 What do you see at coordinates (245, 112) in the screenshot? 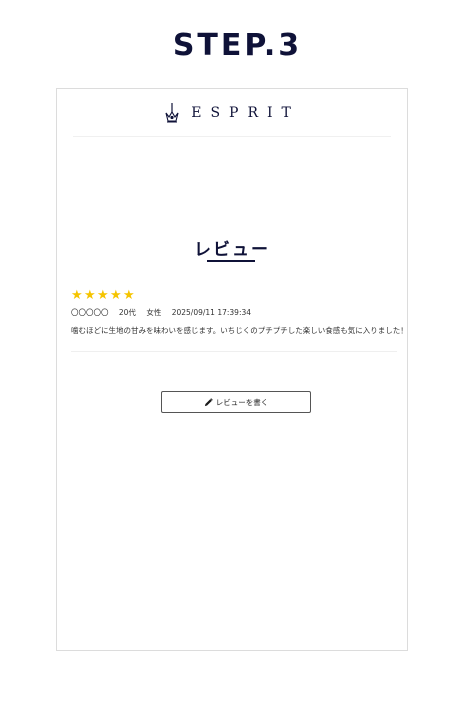
I see `brand-name: ESPRIT` at bounding box center [245, 112].